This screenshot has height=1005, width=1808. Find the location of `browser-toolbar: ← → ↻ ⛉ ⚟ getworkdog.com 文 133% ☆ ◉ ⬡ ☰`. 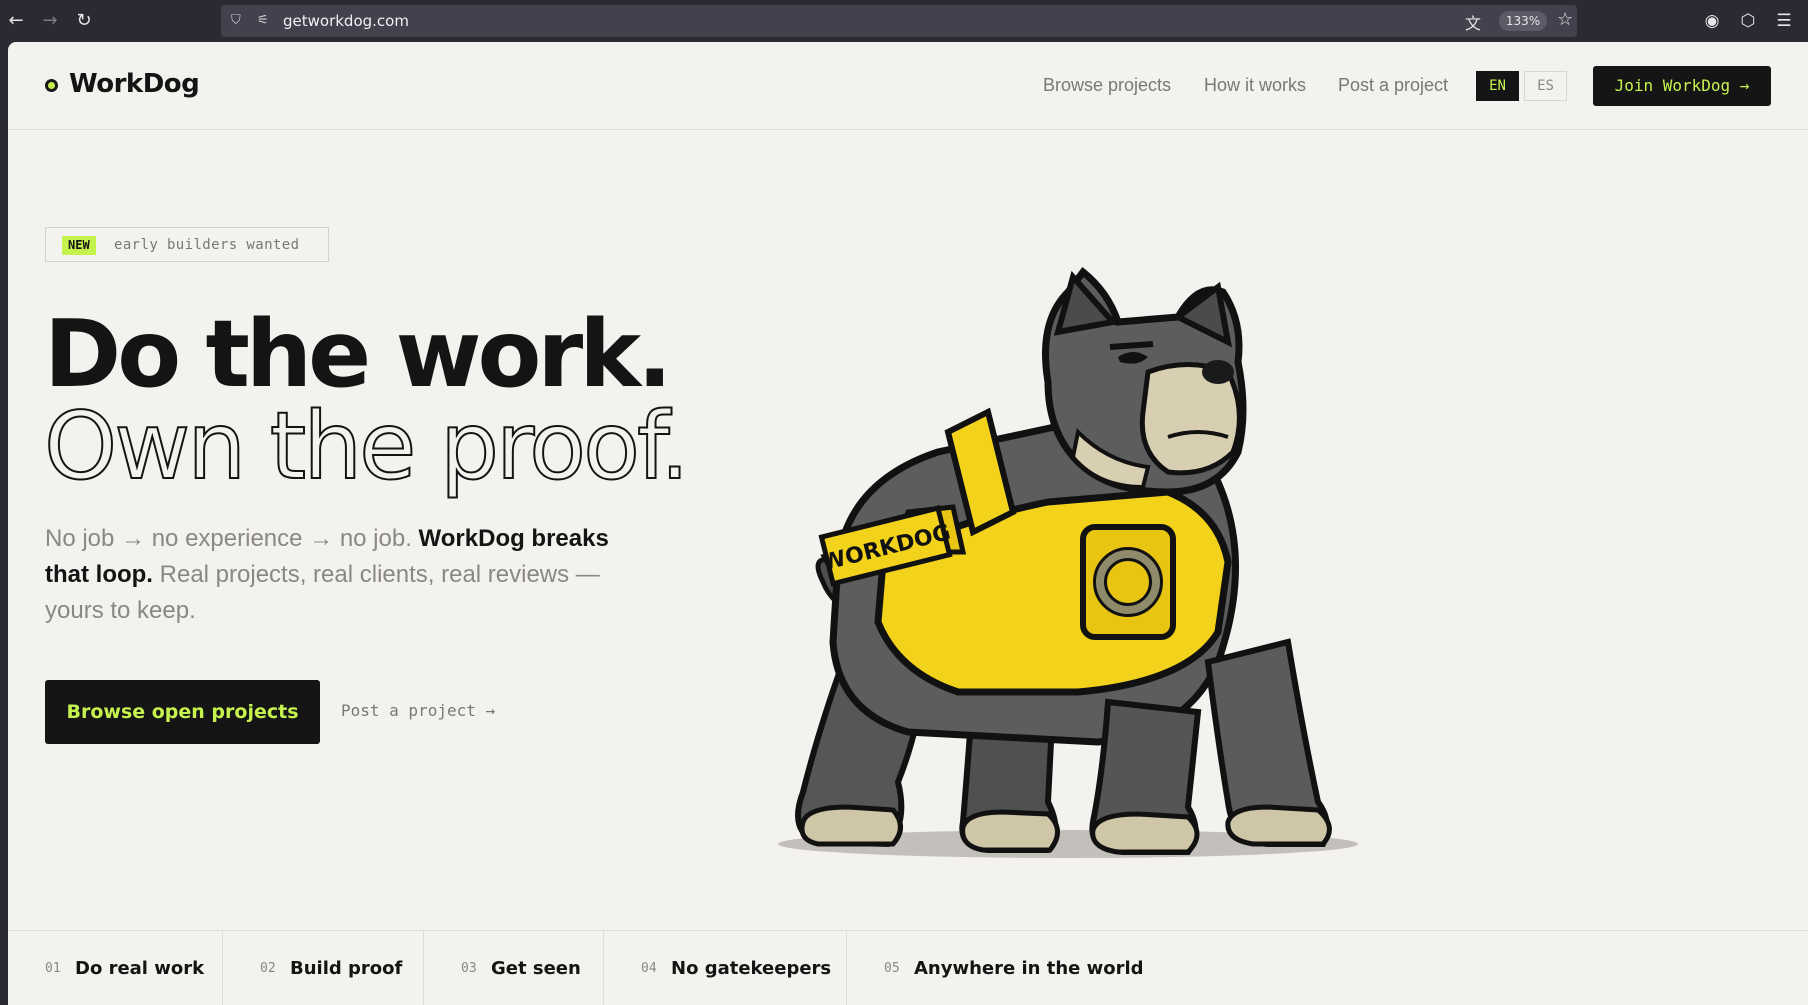

browser-toolbar: ← → ↻ ⛉ ⚟ getworkdog.com 文 133% ☆ ◉ ⬡ ☰ is located at coordinates (904, 21).